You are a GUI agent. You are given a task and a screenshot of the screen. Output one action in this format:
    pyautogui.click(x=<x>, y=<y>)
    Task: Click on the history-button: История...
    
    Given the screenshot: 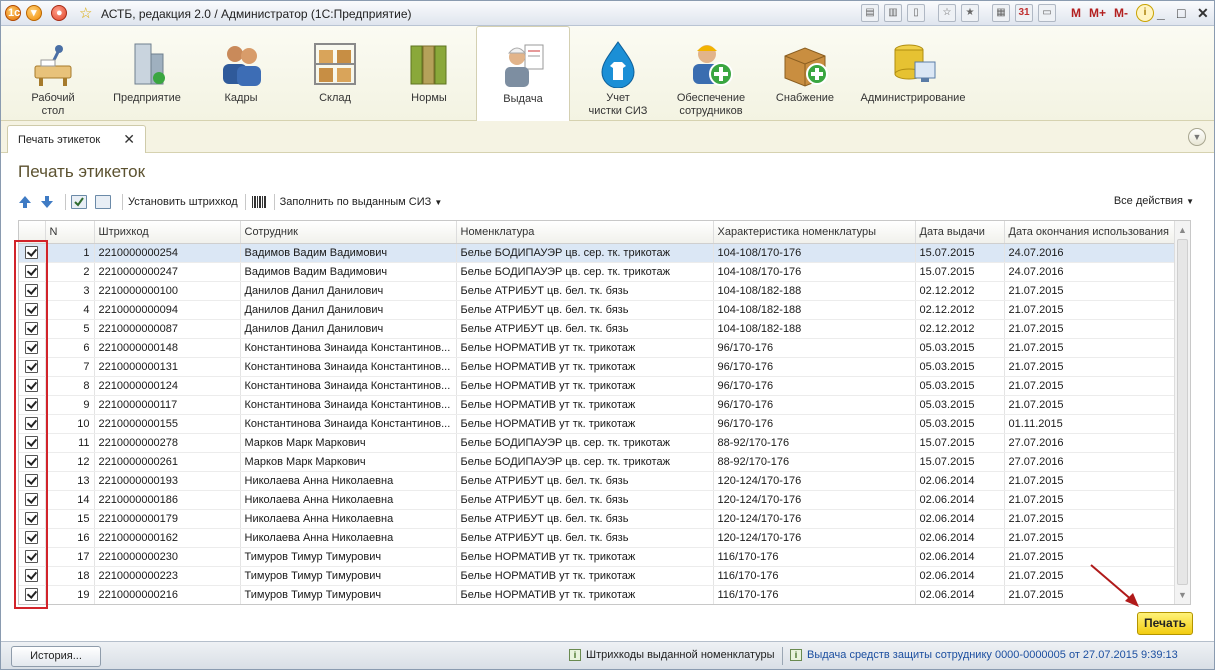 What is the action you would take?
    pyautogui.click(x=56, y=656)
    